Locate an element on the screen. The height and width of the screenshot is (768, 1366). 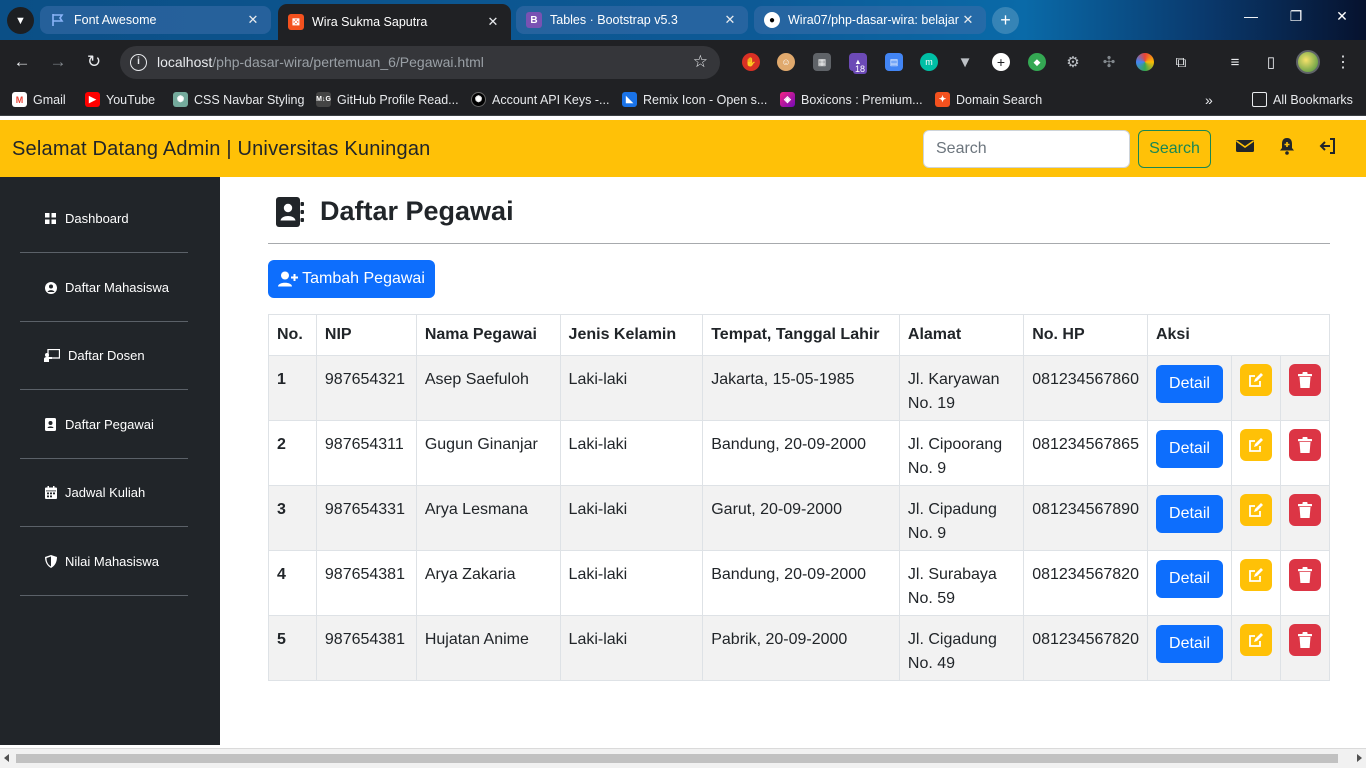
cell-action-edit is located at coordinates (1255, 648).